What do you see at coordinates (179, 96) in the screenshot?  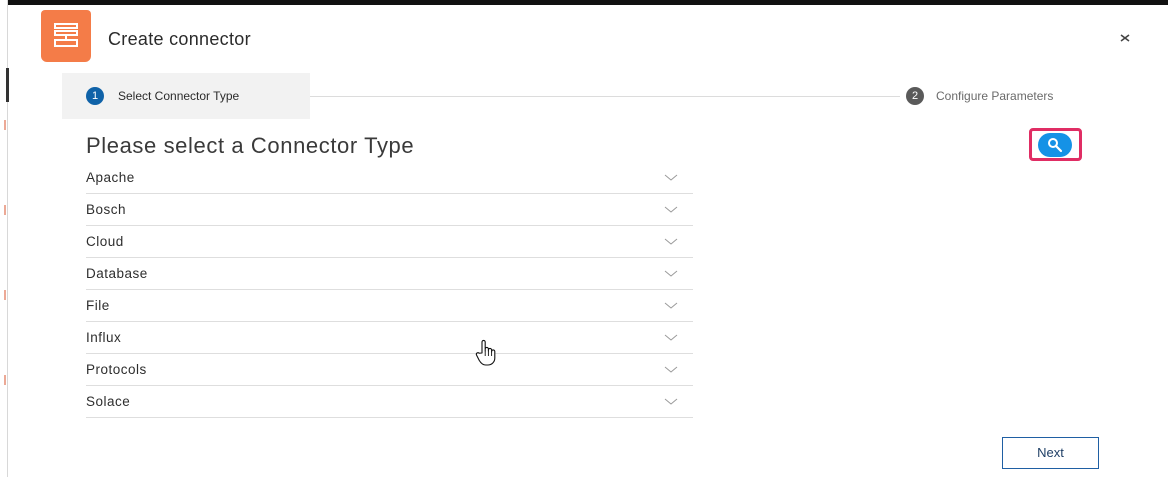 I see `step-label: Select Connector Type` at bounding box center [179, 96].